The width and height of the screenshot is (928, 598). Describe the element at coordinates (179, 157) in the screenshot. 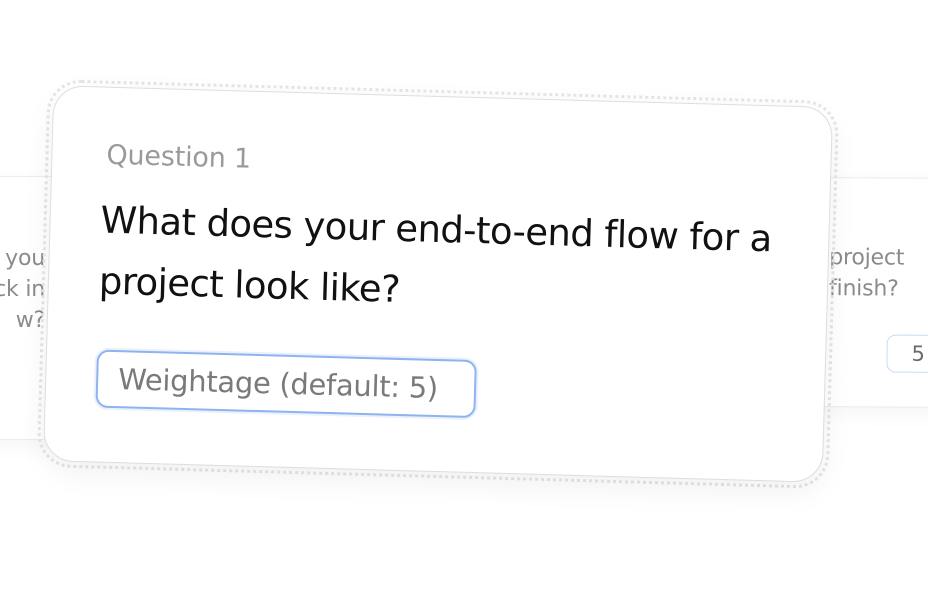

I see `question-number-label: Question 1` at that location.